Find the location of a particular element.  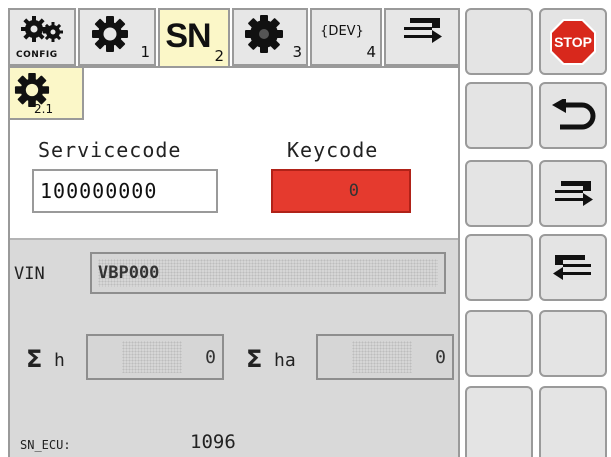

gear-icon is located at coordinates (110, 34).